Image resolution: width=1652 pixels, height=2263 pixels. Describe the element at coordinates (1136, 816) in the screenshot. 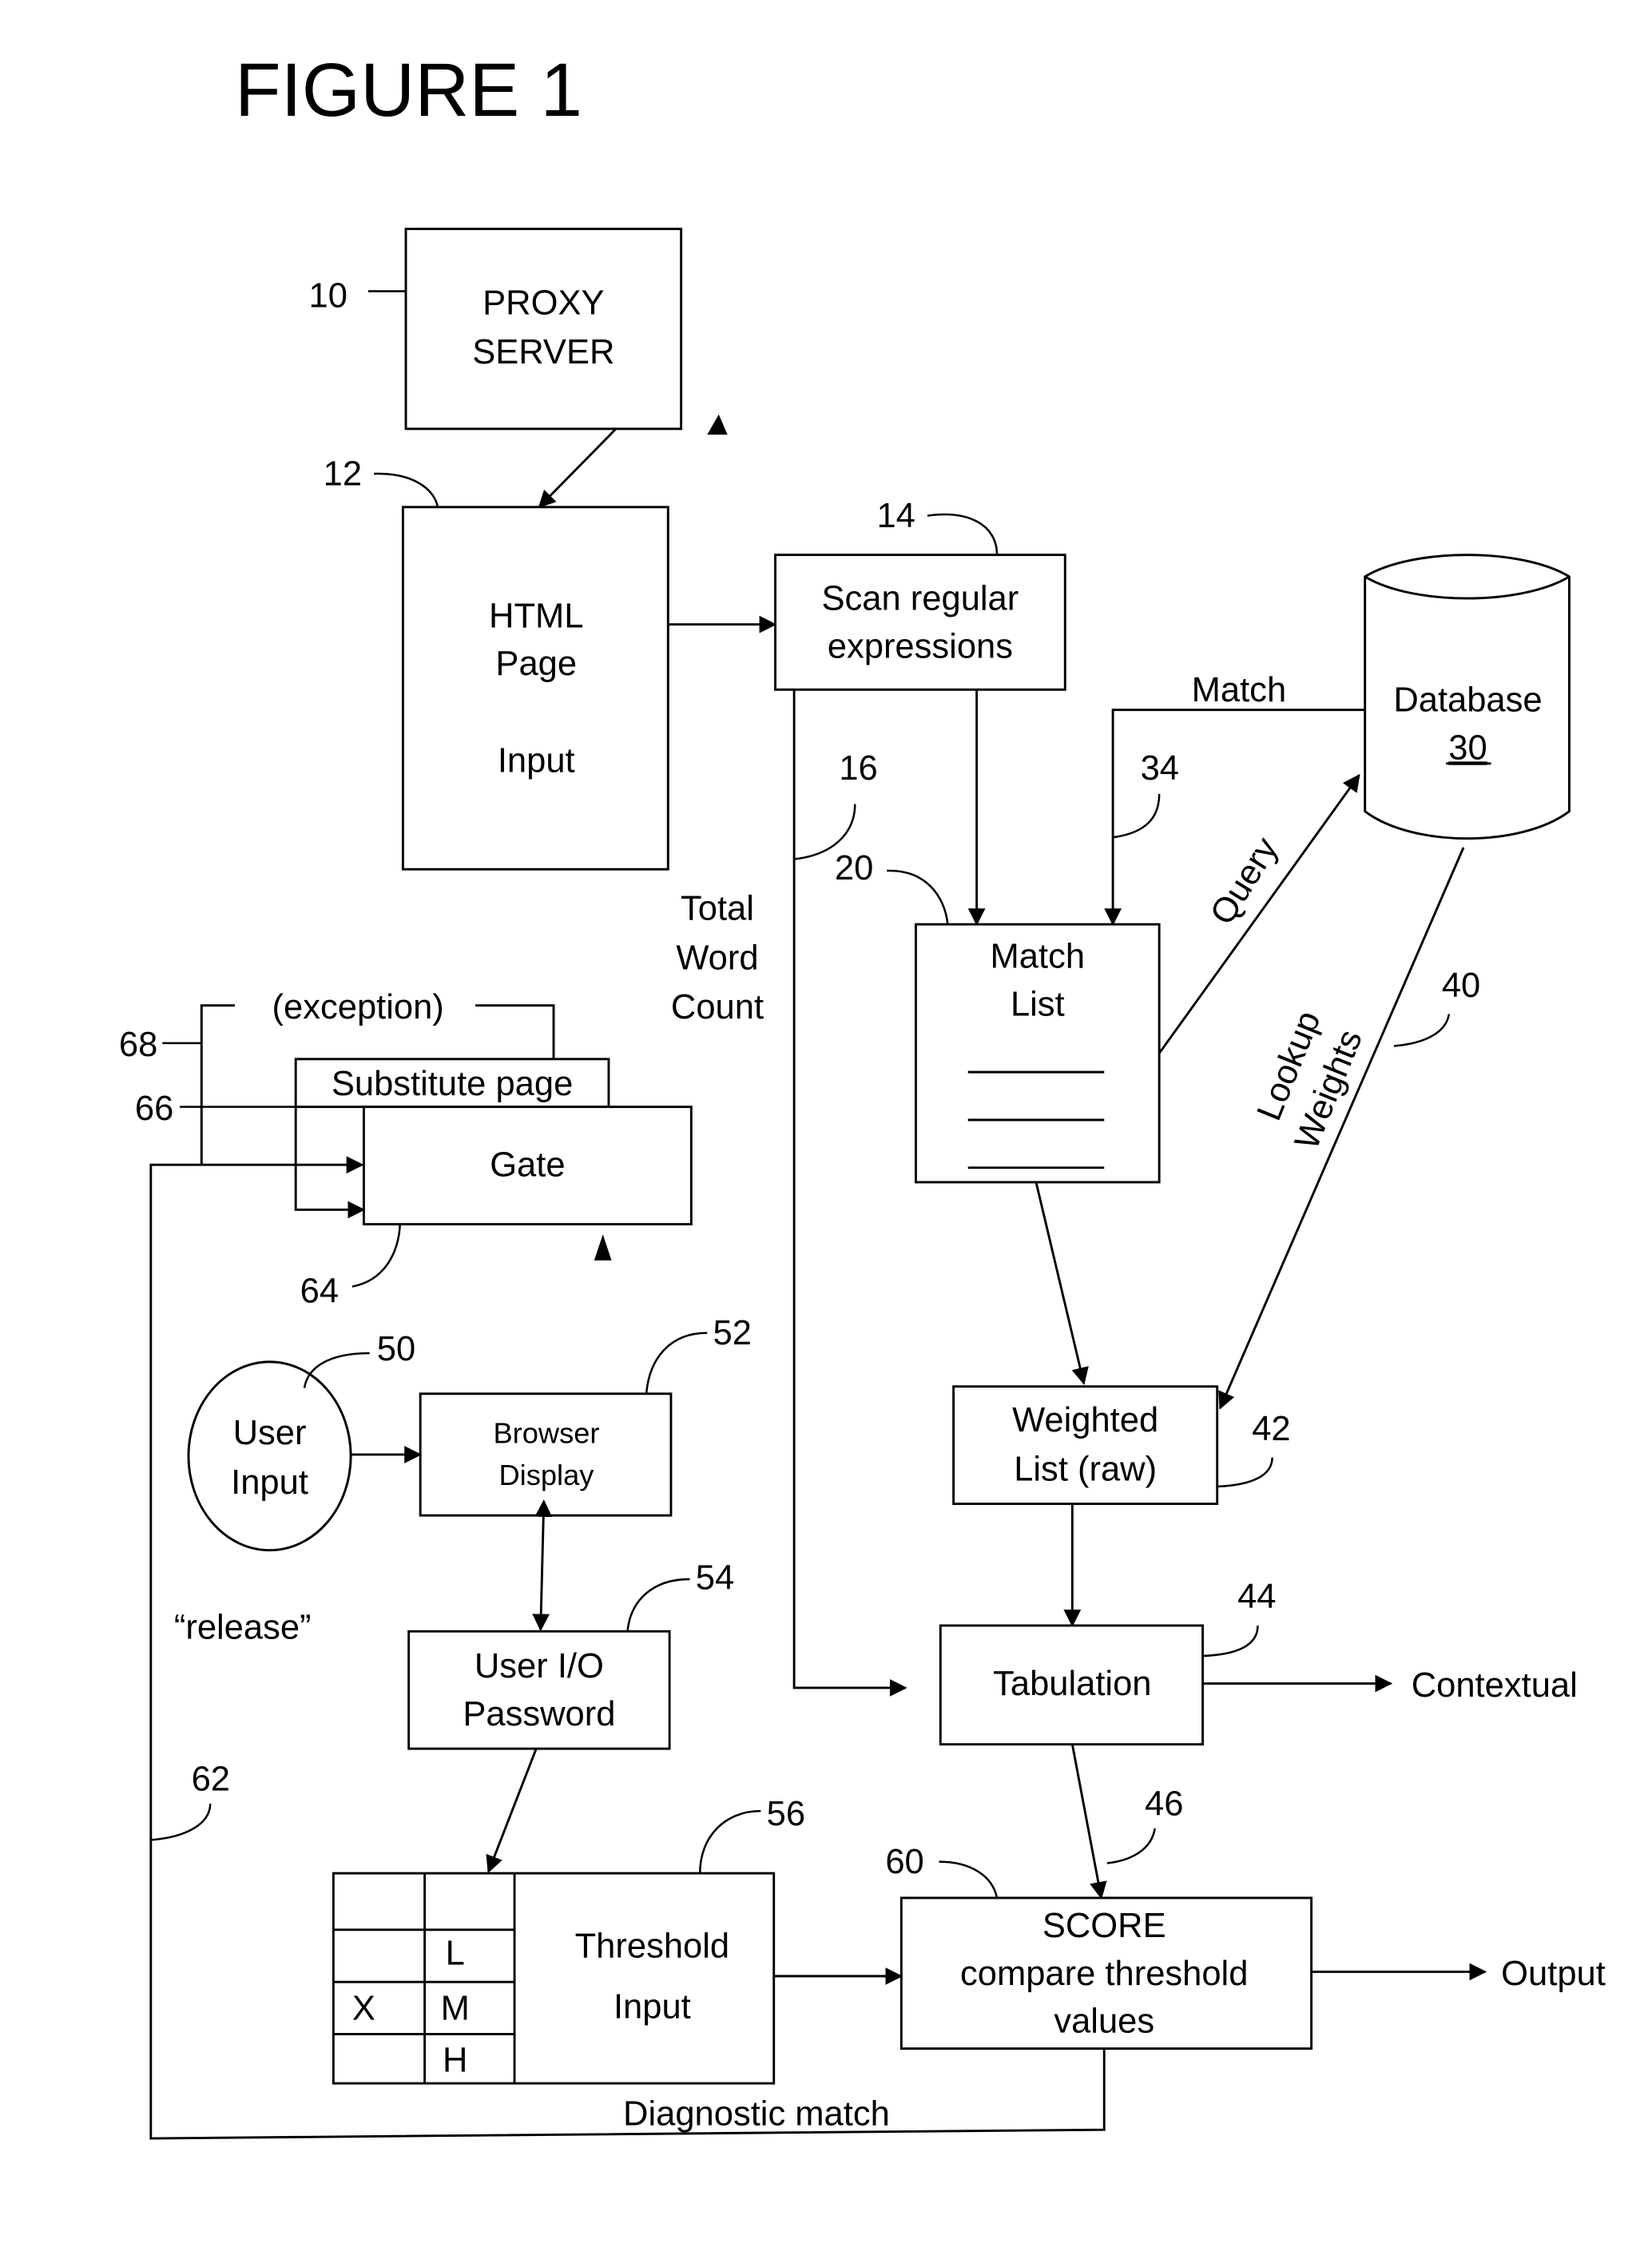

I see `ref-34-leader` at that location.